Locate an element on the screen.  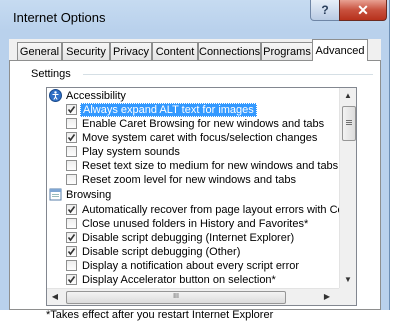
close-icon: ✕ is located at coordinates (363, 9).